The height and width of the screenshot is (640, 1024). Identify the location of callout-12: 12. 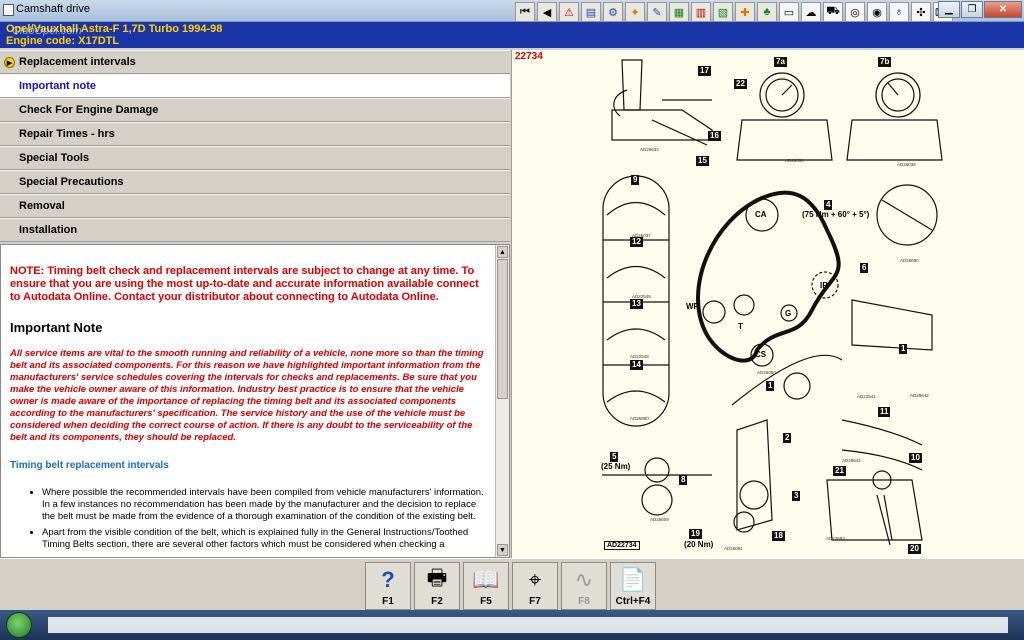
(636, 242).